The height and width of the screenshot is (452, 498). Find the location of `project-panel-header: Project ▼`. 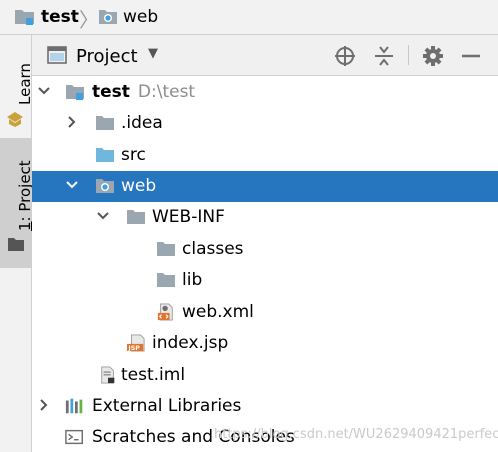

project-panel-header: Project ▼ is located at coordinates (265, 55).